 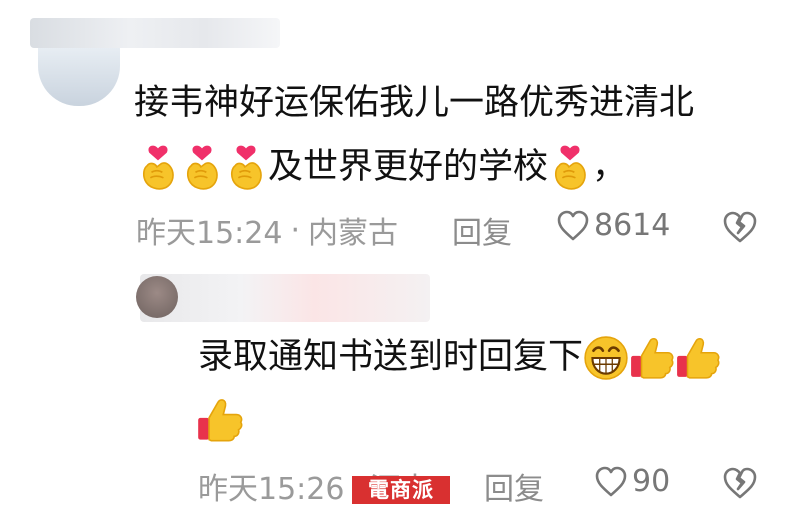 I want to click on comment-time: 昨天15:24, so click(x=209, y=233).